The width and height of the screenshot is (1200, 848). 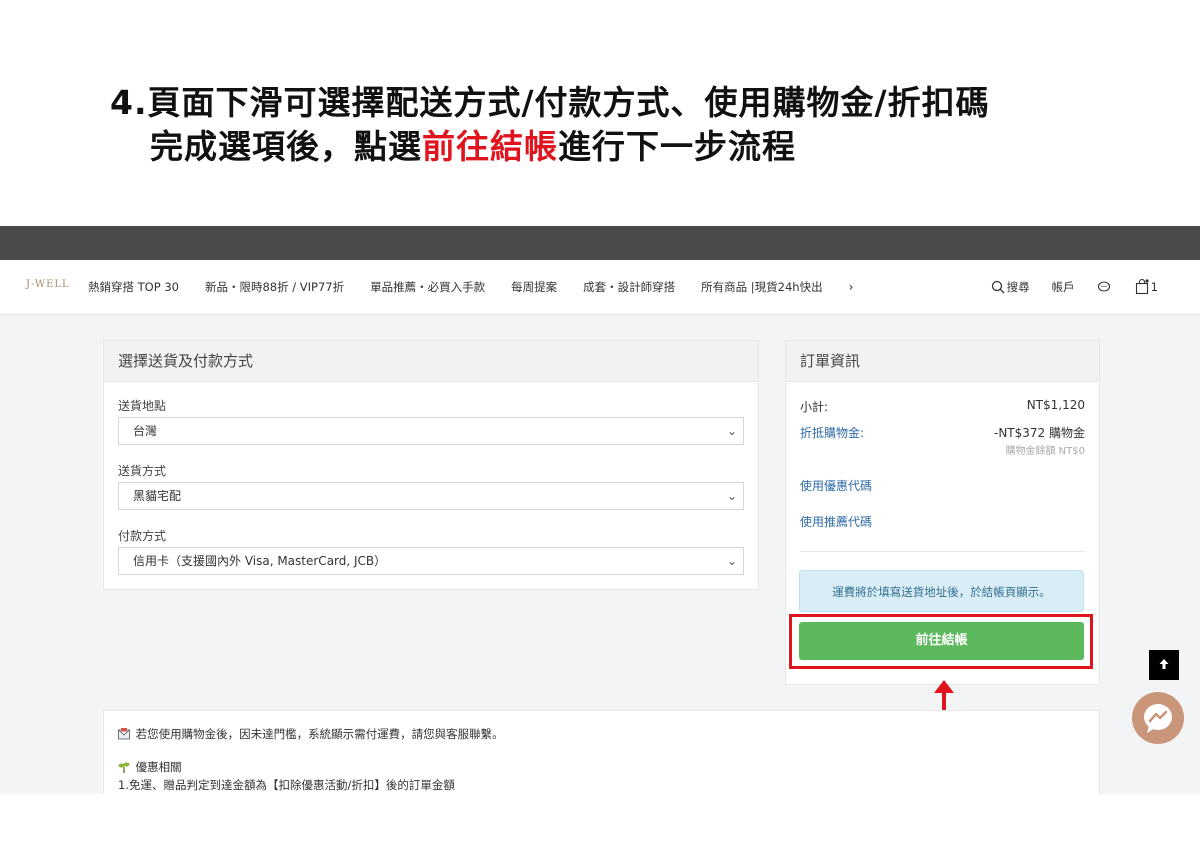 What do you see at coordinates (260, 561) in the screenshot?
I see `payment-method-value: 信用卡（支援國內外 Visa, MasterCard, JCB）` at bounding box center [260, 561].